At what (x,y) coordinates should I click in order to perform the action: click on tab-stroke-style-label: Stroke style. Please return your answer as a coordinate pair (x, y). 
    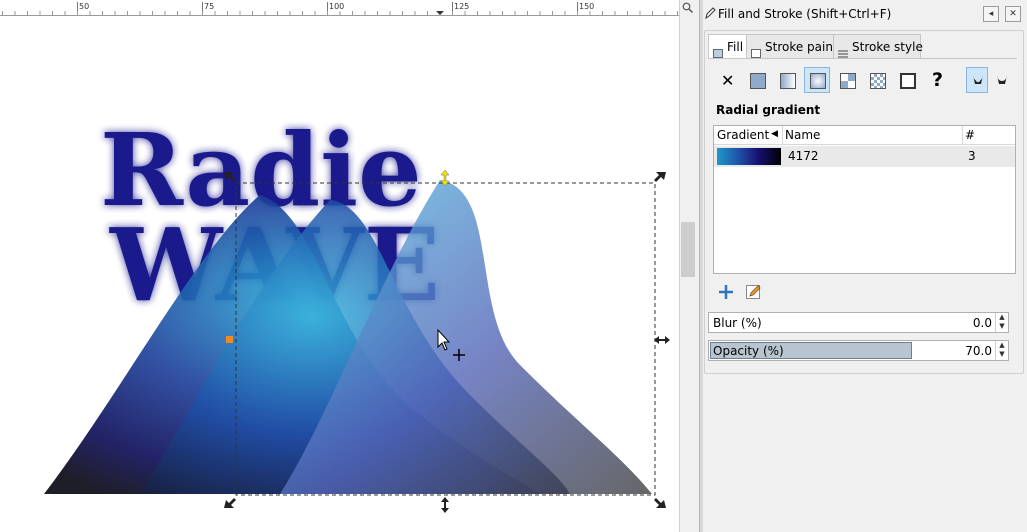
    Looking at the image, I should click on (887, 47).